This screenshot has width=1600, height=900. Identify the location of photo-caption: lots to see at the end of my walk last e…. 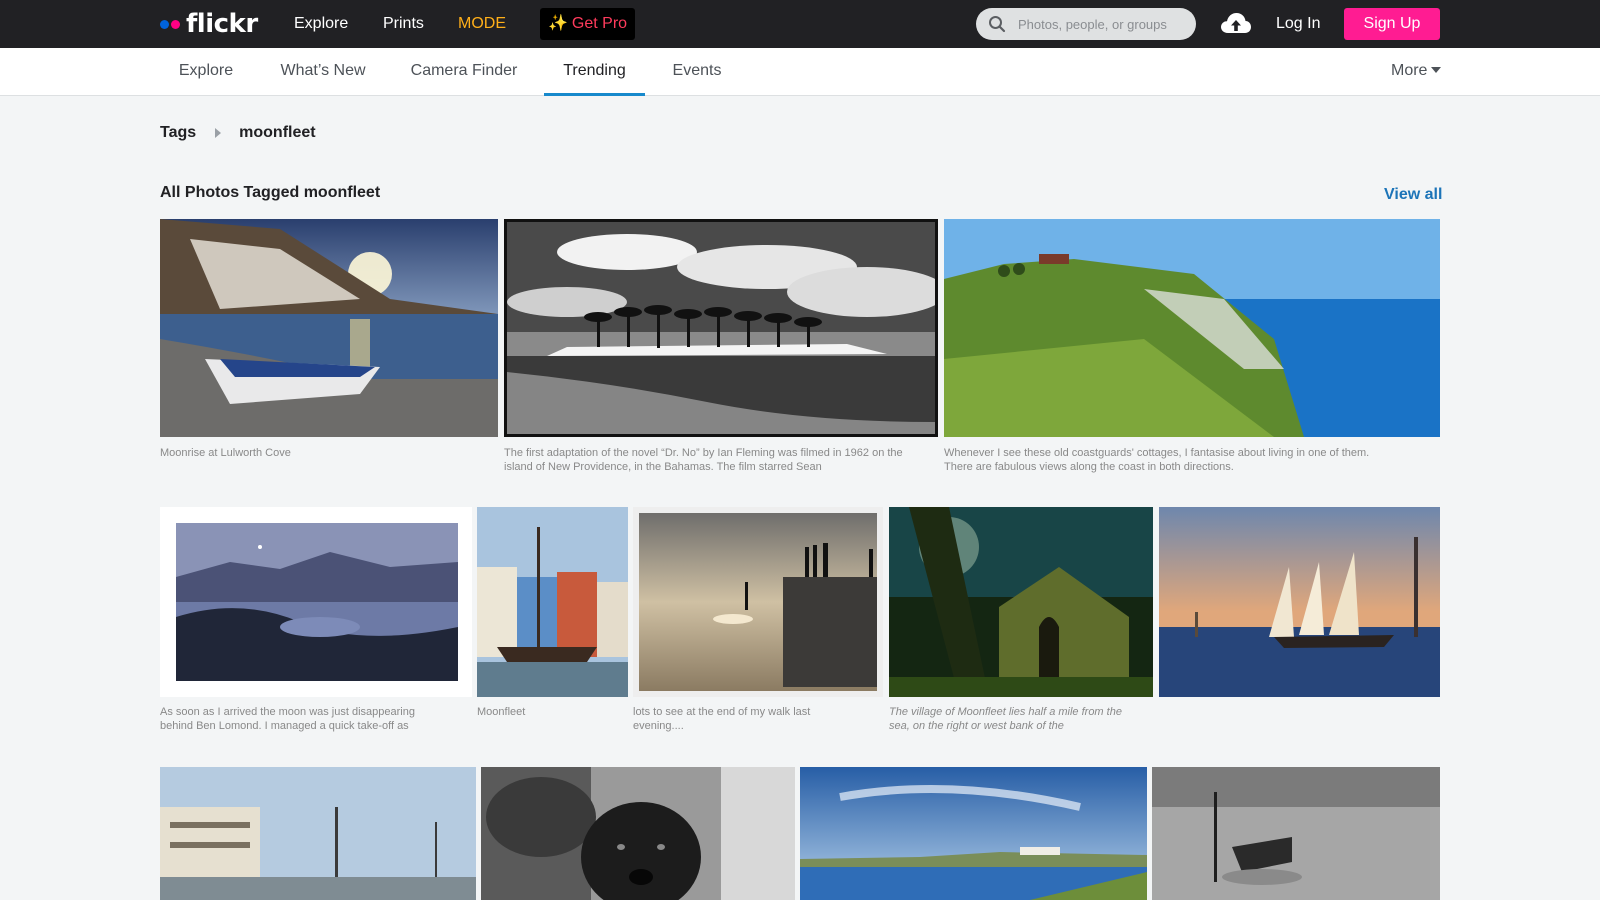
(743, 719).